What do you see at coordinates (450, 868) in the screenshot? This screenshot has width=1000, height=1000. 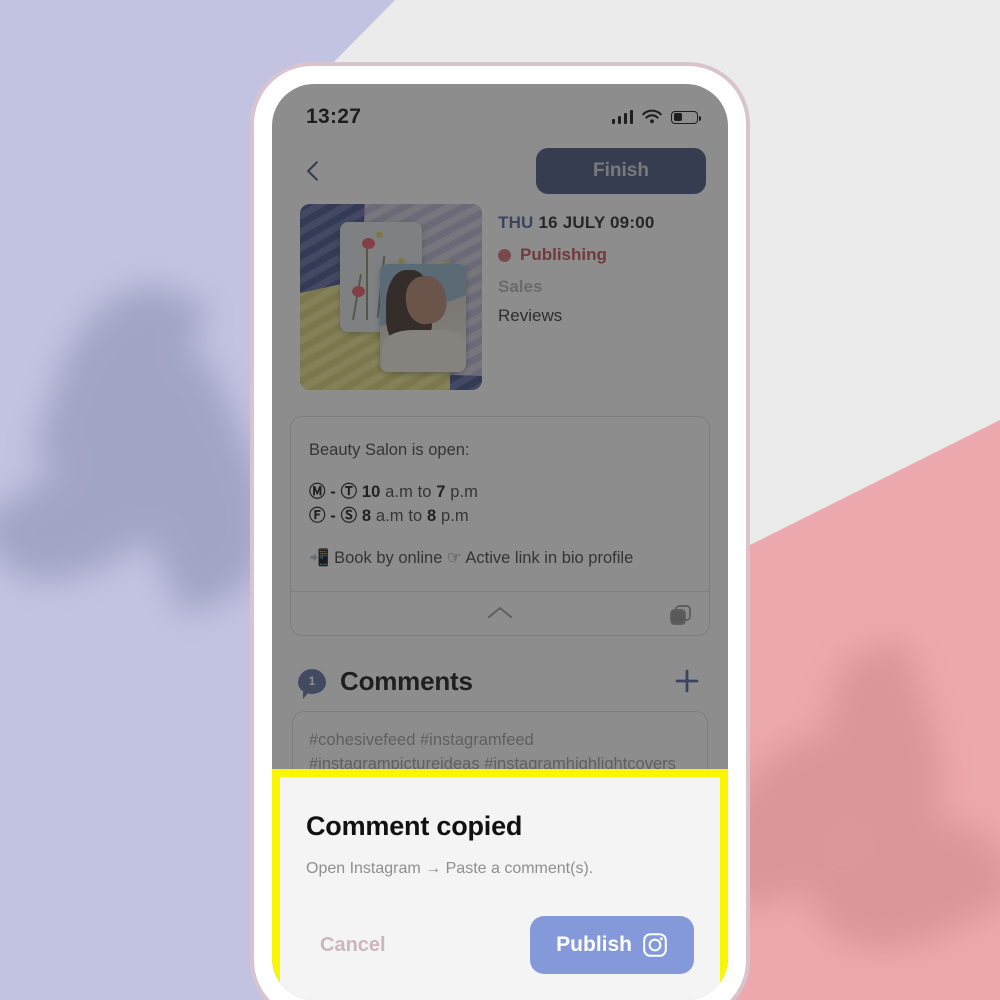 I see `dialog-subtitle: Open Instagram → Paste a comment(s).` at bounding box center [450, 868].